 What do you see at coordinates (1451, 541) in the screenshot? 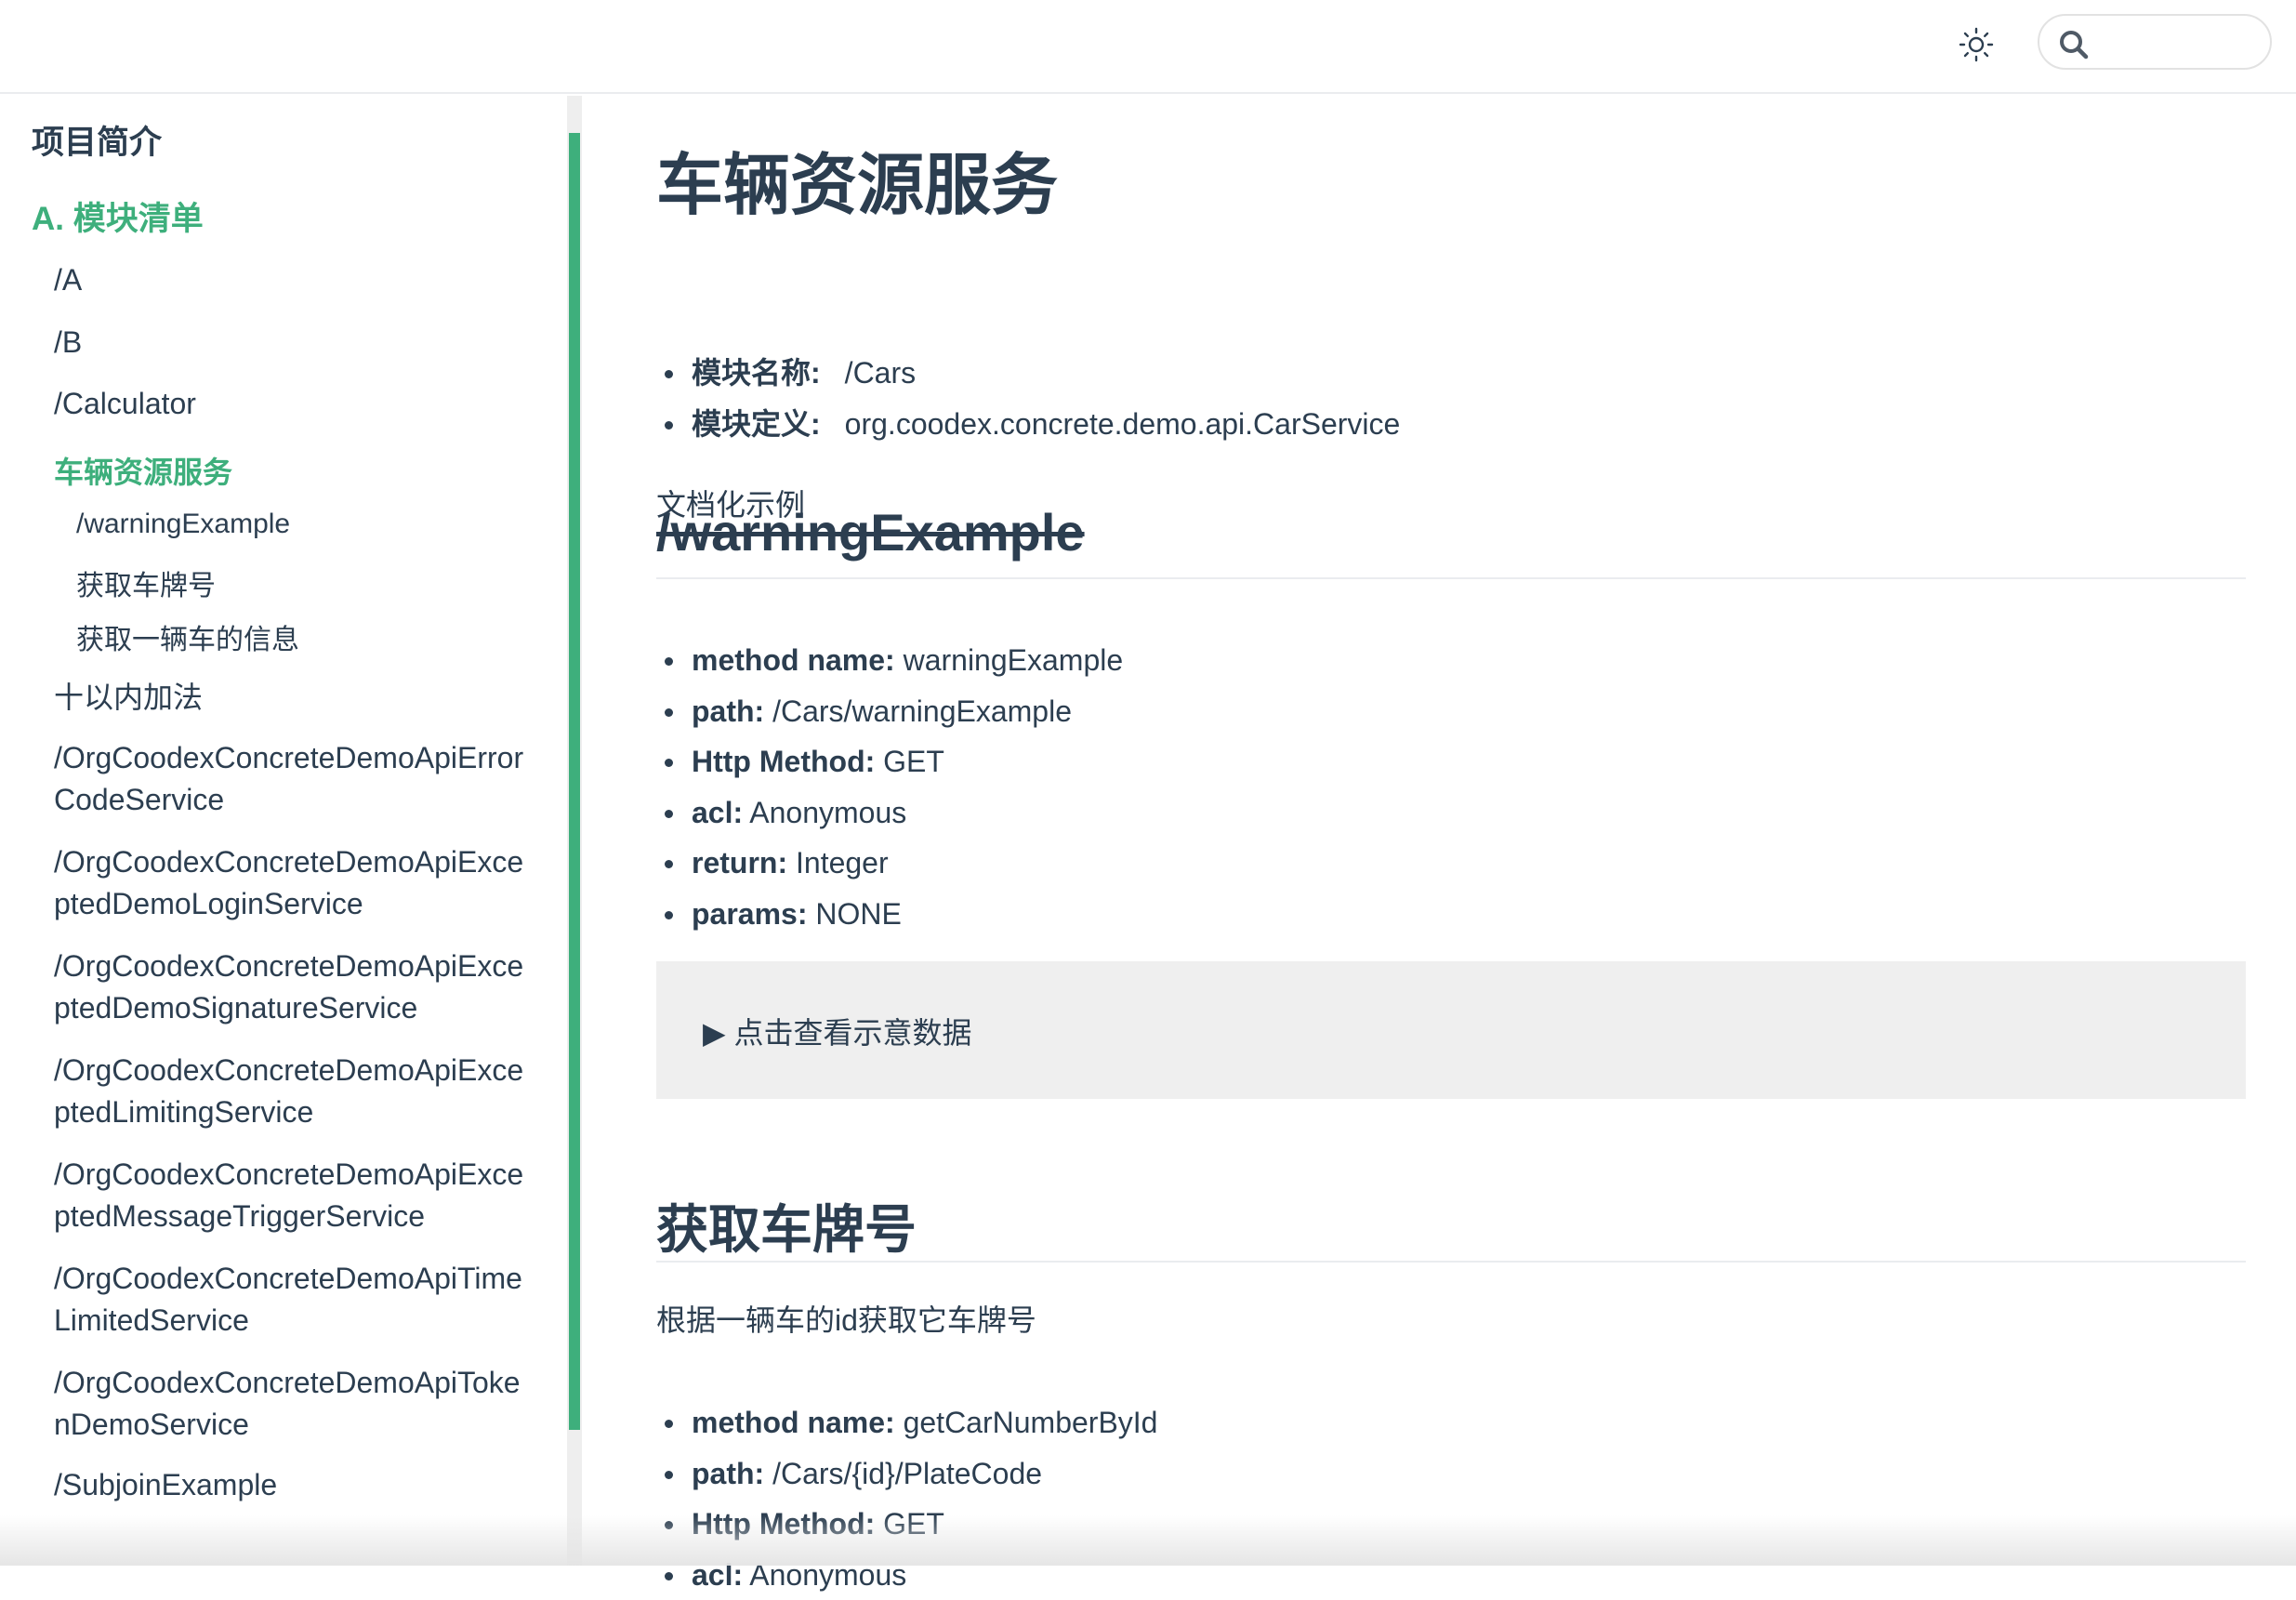
I see `section-heading-warning-example: /warningExample` at bounding box center [1451, 541].